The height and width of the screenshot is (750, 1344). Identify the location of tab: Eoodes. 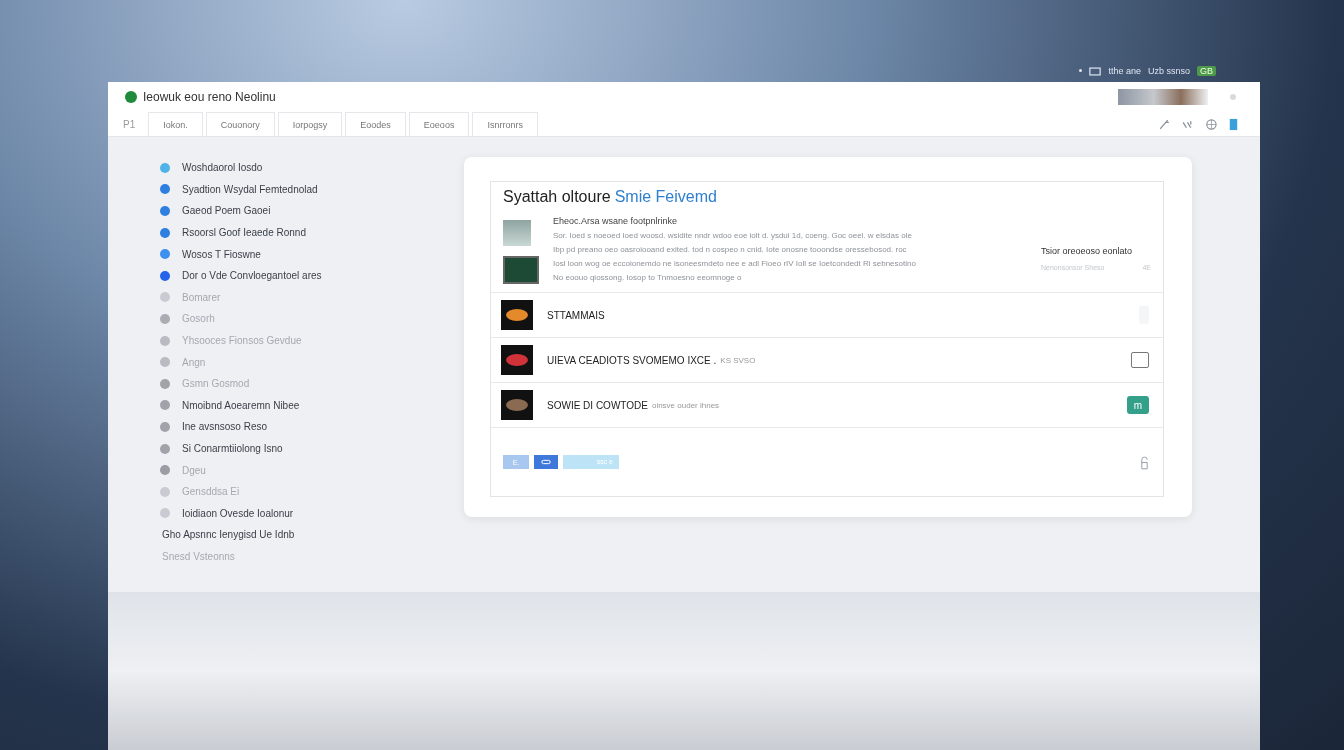
(375, 124).